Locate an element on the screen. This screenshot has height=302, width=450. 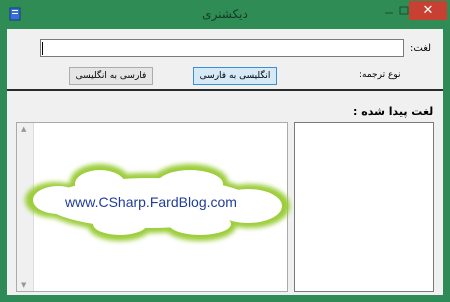
watermark-text: www.CSharp.FardBlog.com is located at coordinates (151, 202).